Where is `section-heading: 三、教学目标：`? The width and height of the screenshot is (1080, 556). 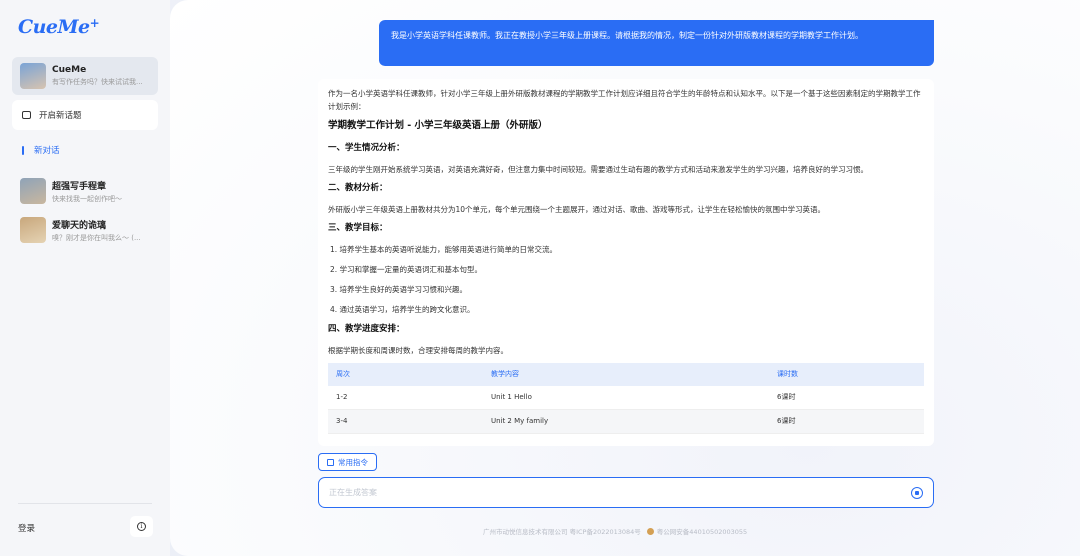 section-heading: 三、教学目标： is located at coordinates (358, 228).